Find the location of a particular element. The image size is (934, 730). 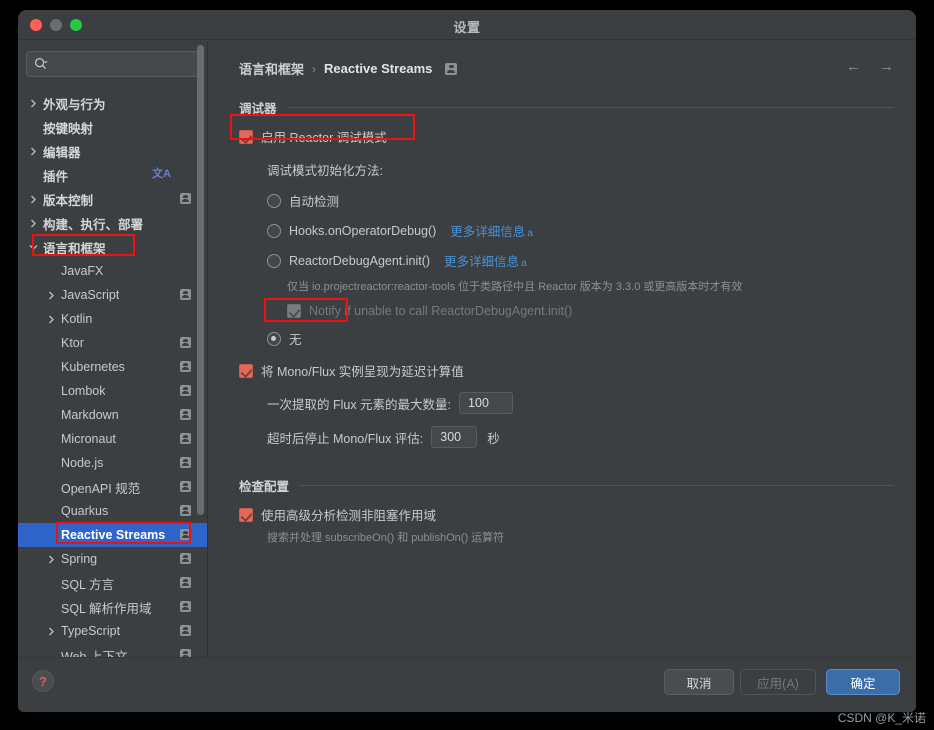

sidebar-item-lombok: Lombok is located at coordinates (112, 391).